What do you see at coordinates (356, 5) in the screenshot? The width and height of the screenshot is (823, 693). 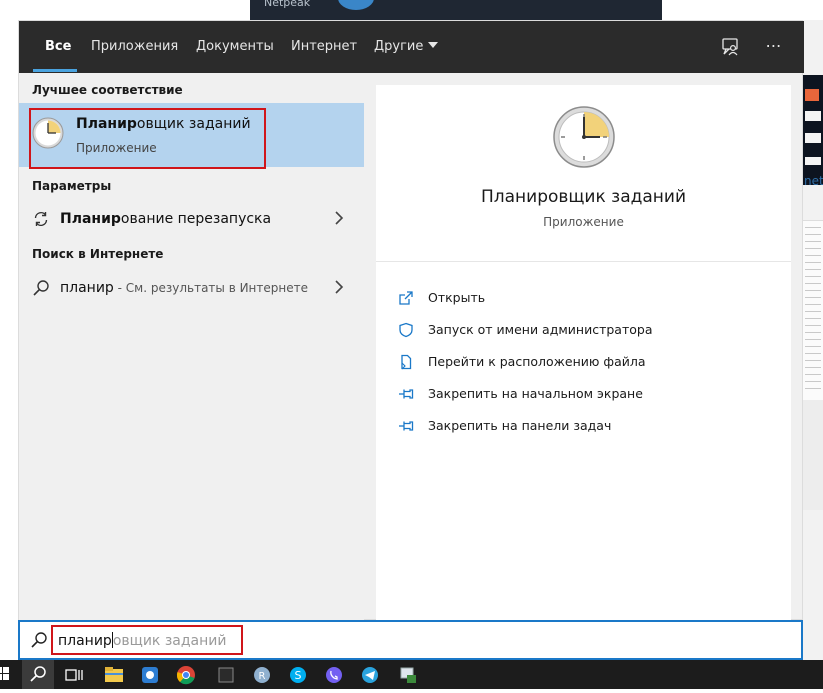 I see `background-logo` at bounding box center [356, 5].